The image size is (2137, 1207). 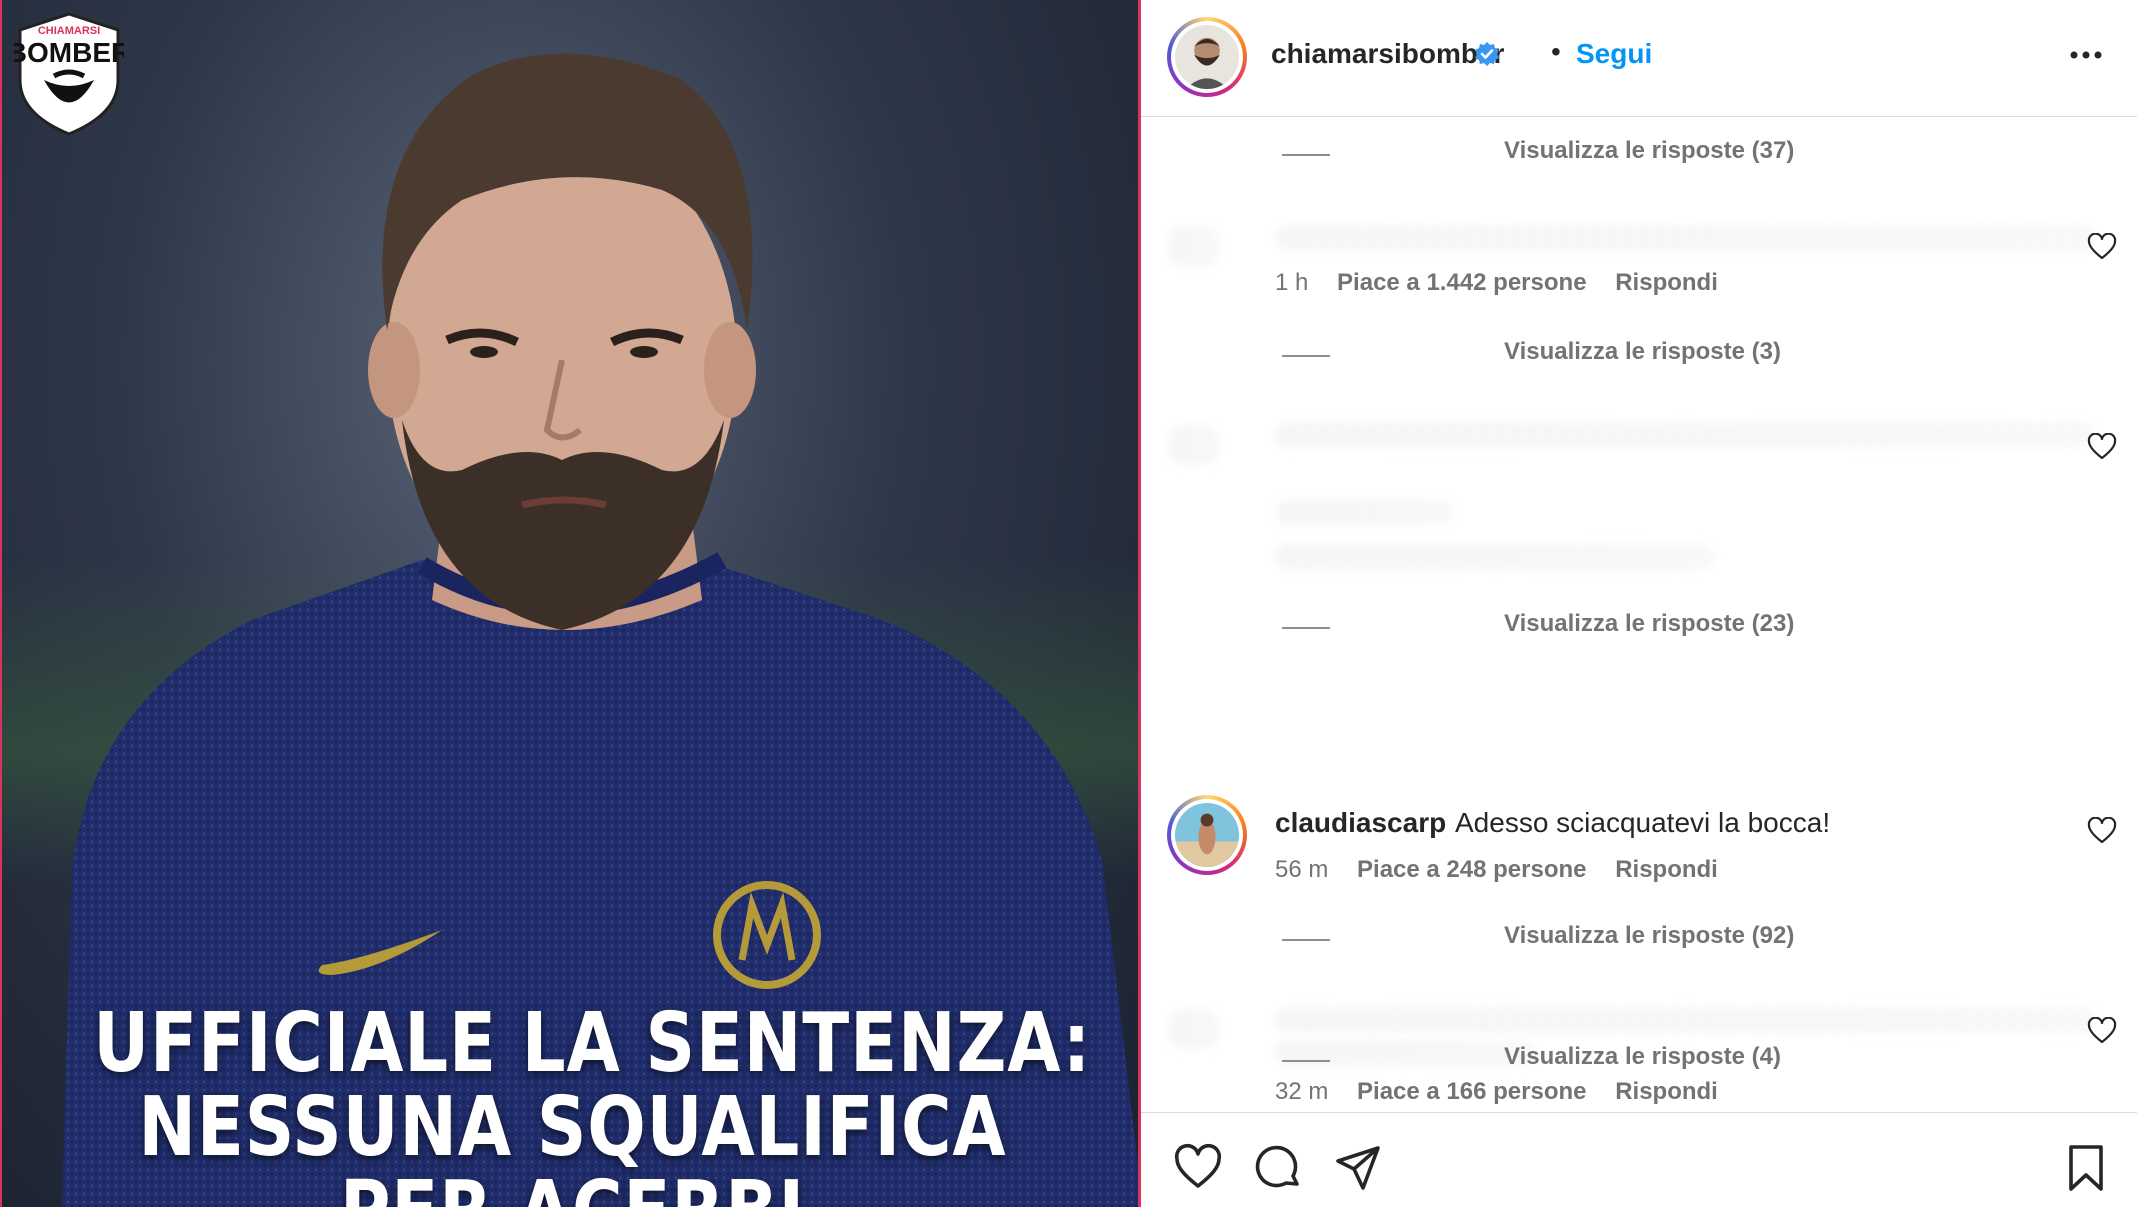 I want to click on view-replies-button: Visualizza le risposte (23), so click(x=1632, y=627).